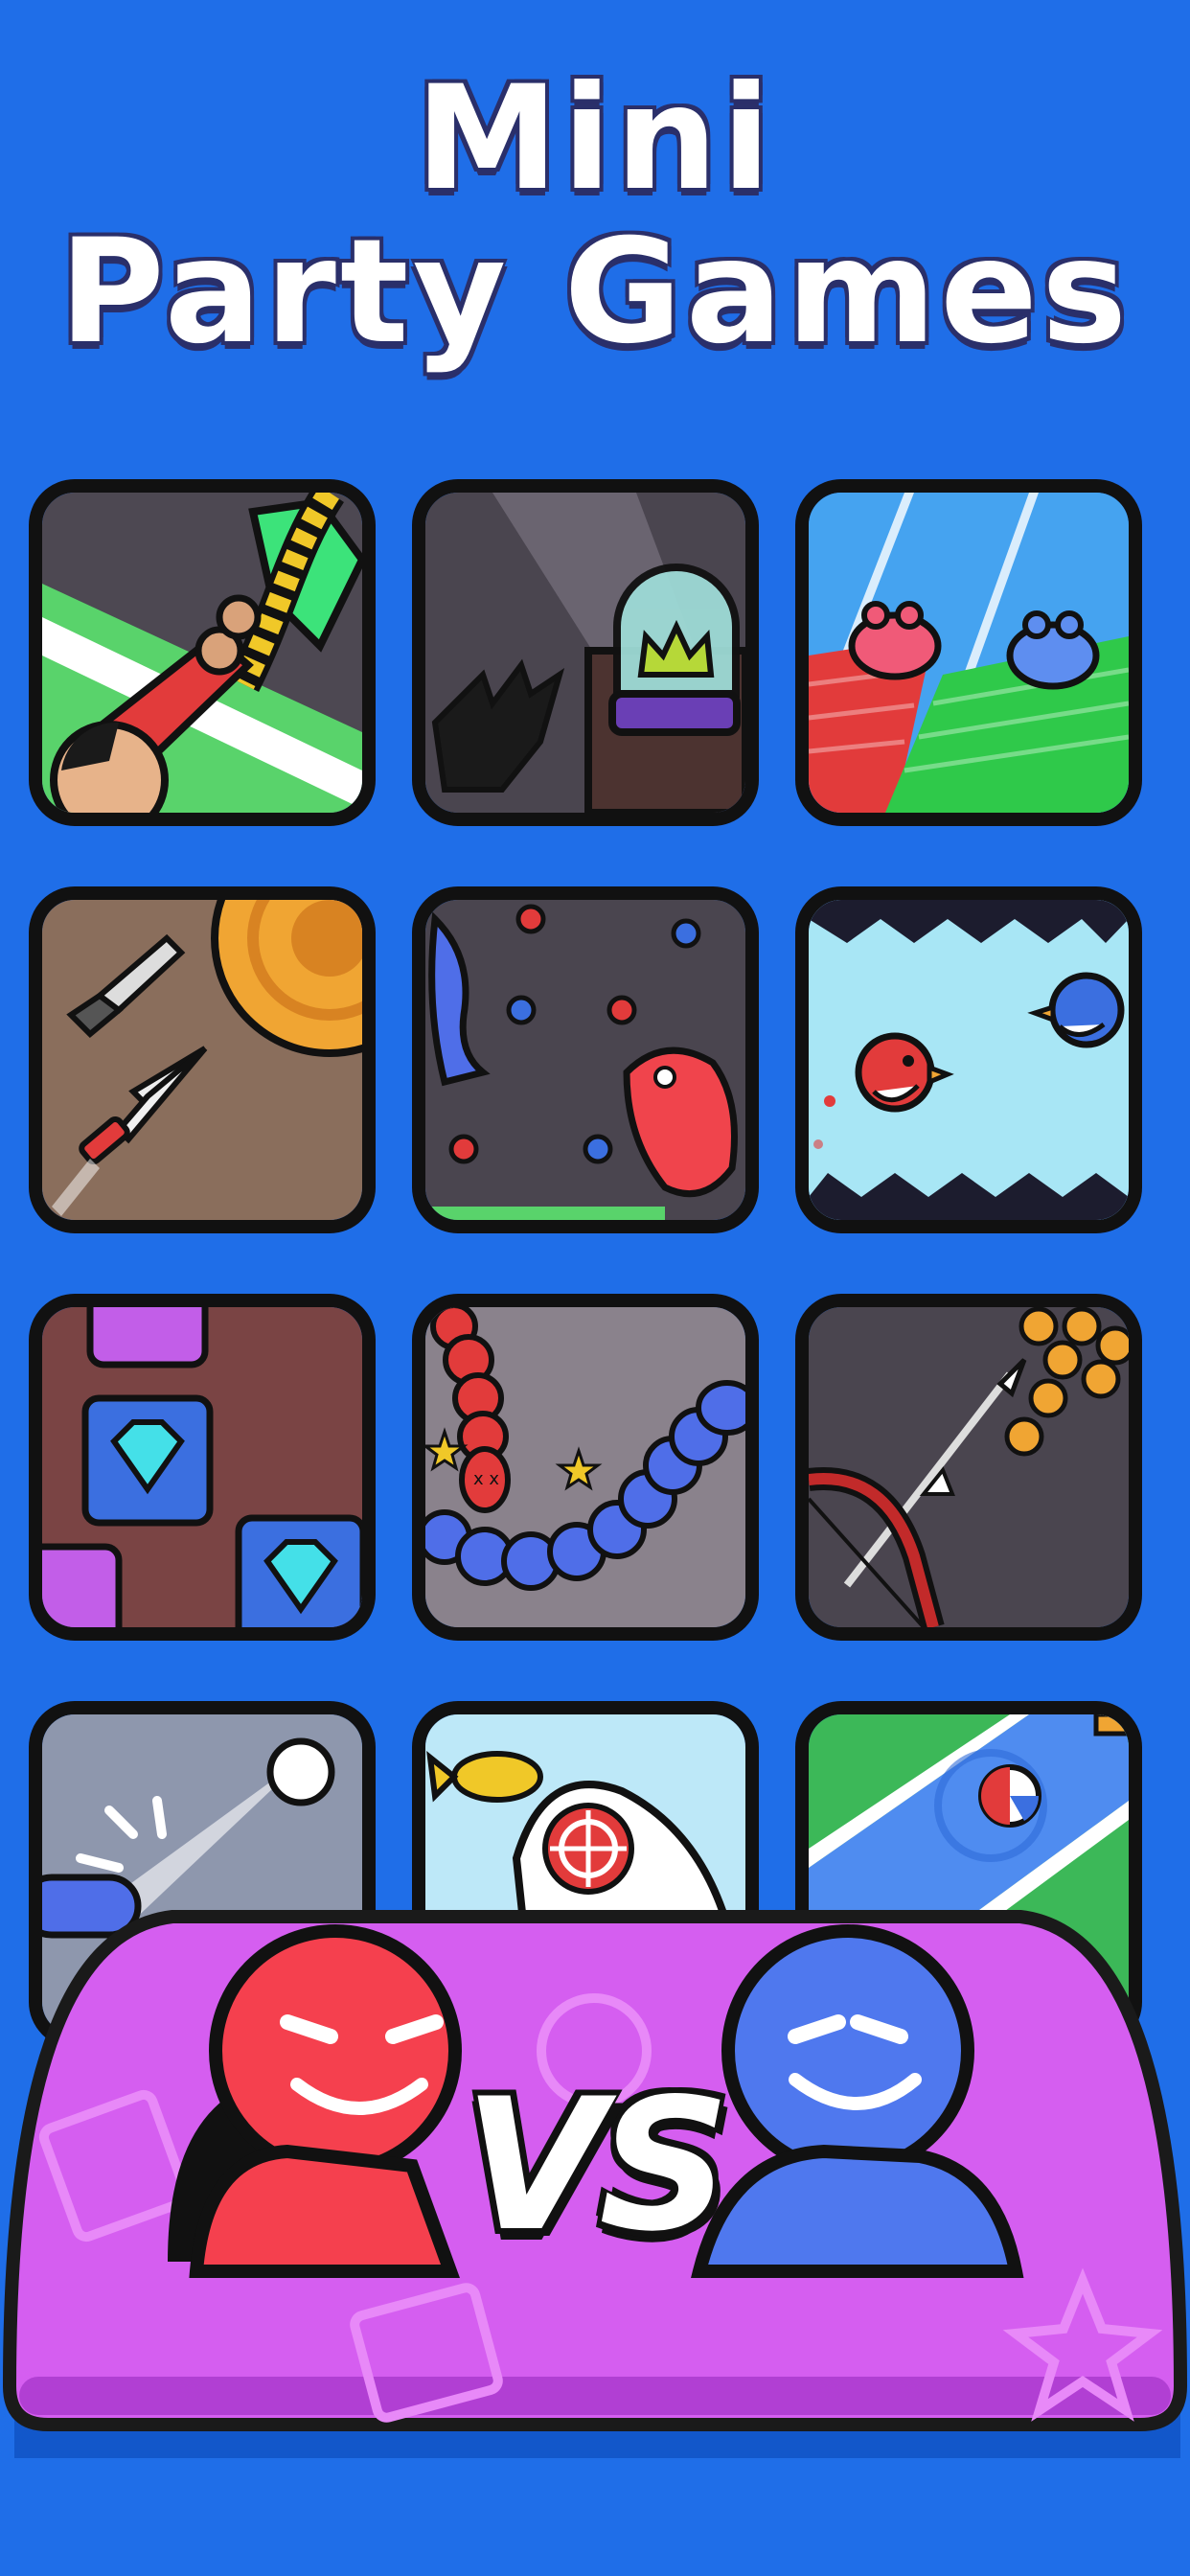  What do you see at coordinates (486, 1479) in the screenshot?
I see `svg-text: x x` at bounding box center [486, 1479].